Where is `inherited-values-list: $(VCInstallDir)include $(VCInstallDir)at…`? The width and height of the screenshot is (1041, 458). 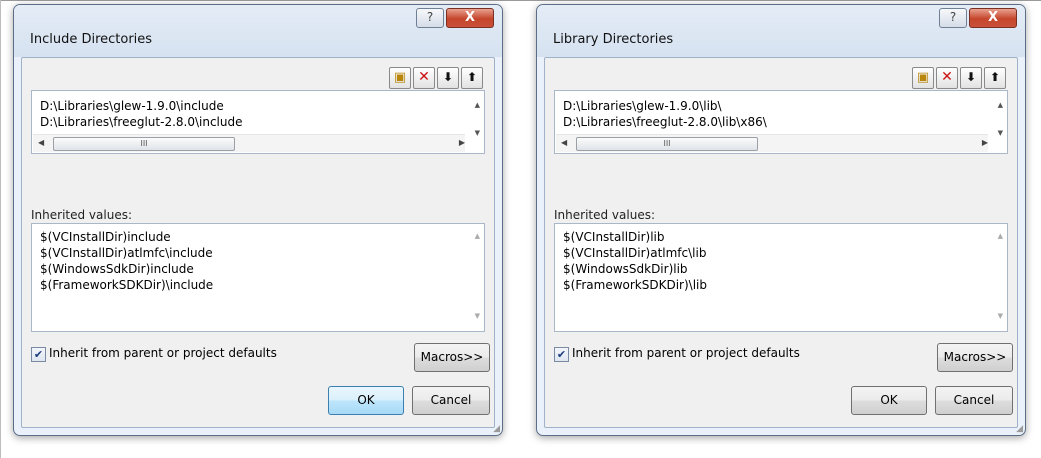
inherited-values-list: $(VCInstallDir)include $(VCInstallDir)at… is located at coordinates (258, 277).